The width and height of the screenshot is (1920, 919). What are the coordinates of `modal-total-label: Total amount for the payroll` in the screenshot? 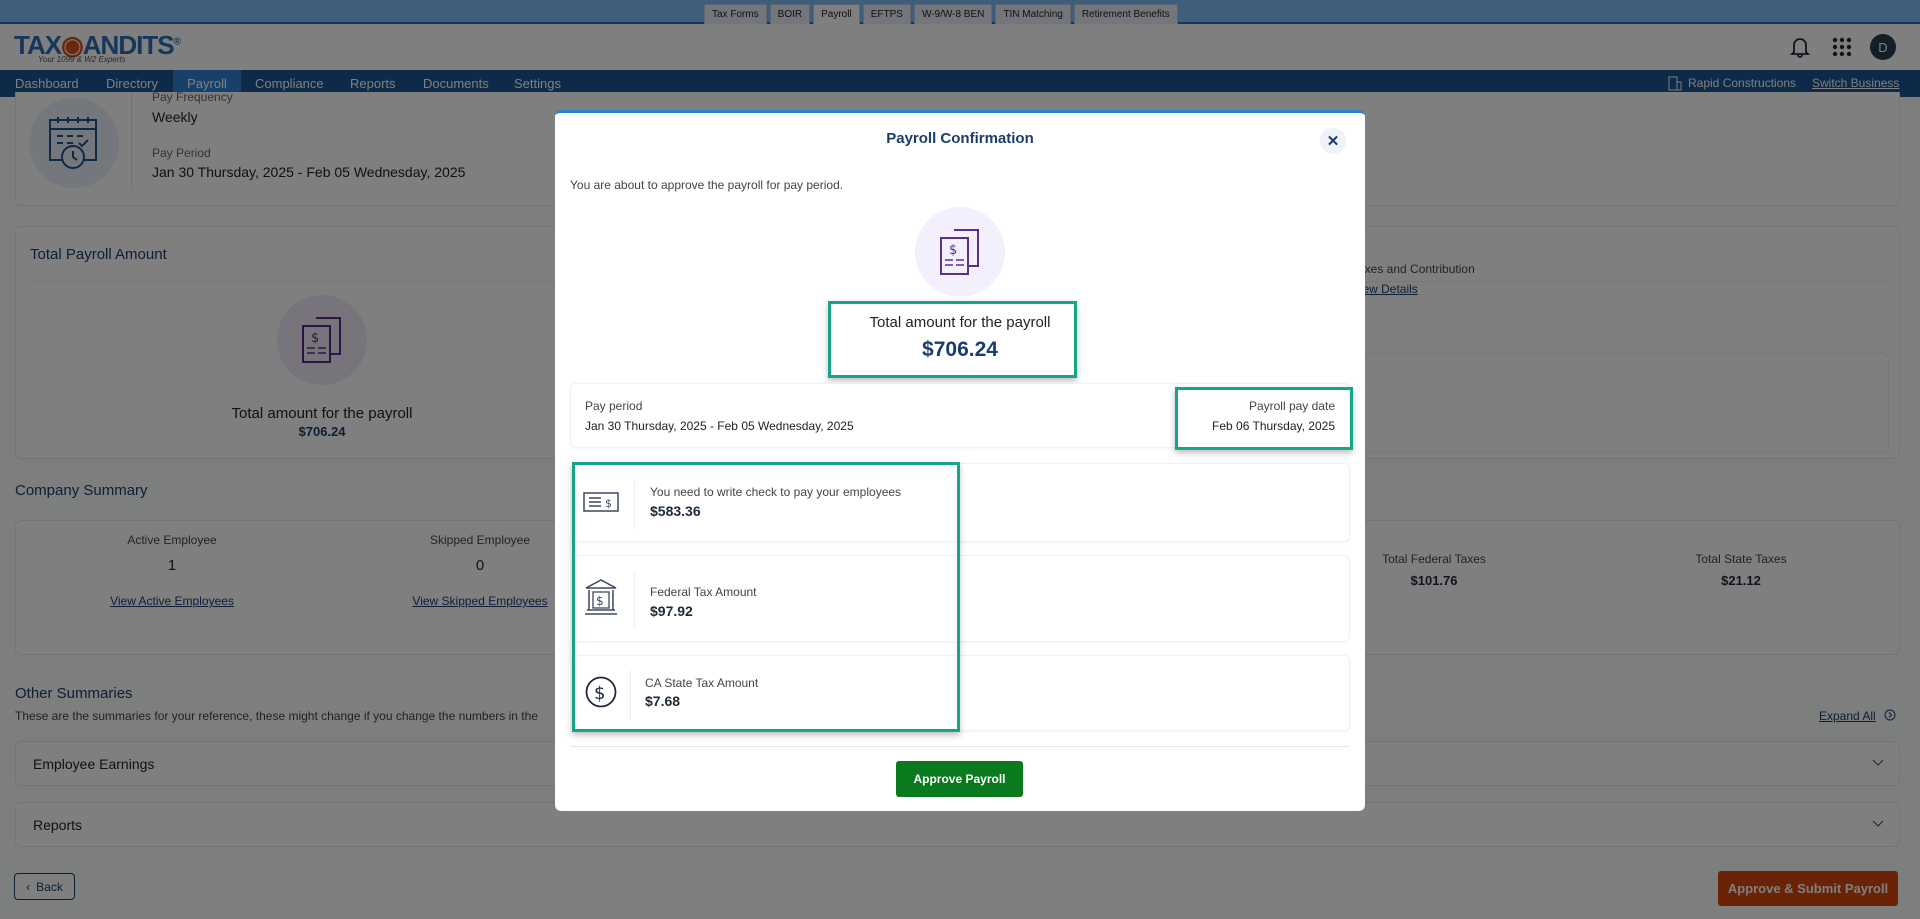 It's located at (960, 322).